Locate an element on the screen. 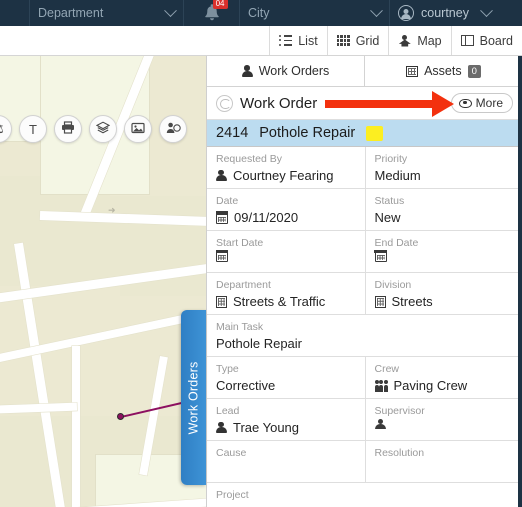 This screenshot has width=522, height=507. identify-person-icon is located at coordinates (173, 129).